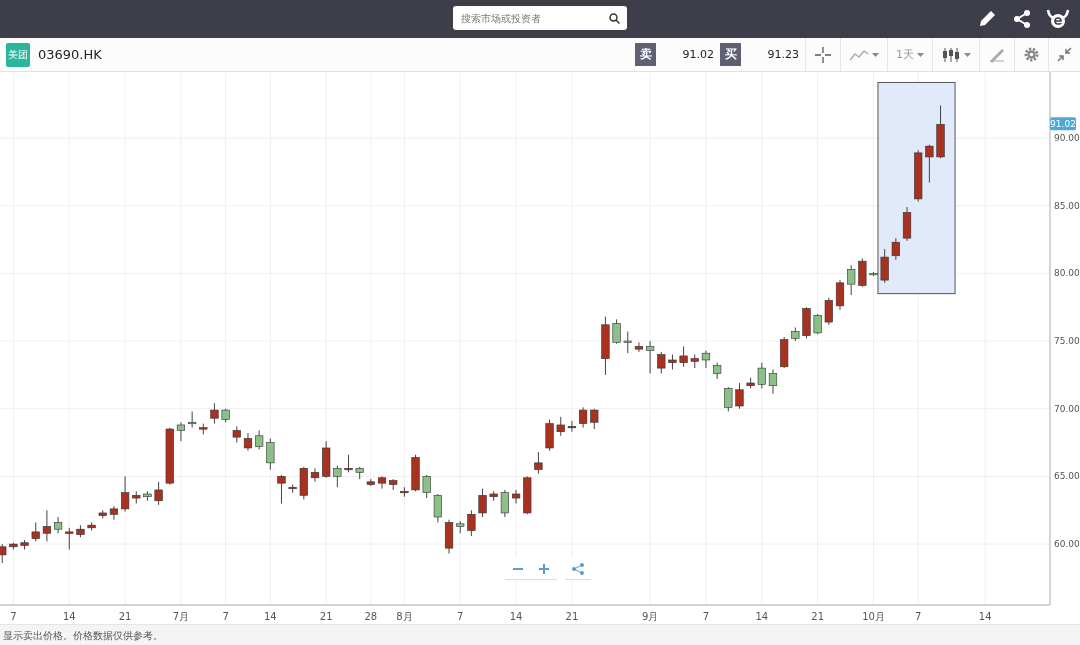 Image resolution: width=1080 pixels, height=645 pixels. I want to click on axis-label: 10月, so click(873, 616).